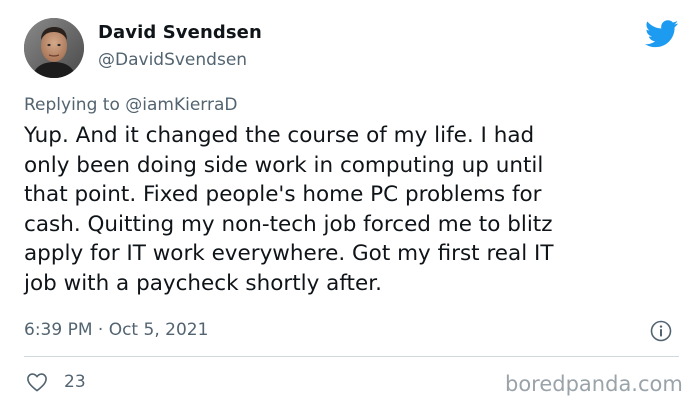  What do you see at coordinates (662, 34) in the screenshot?
I see `twitter-bird-icon` at bounding box center [662, 34].